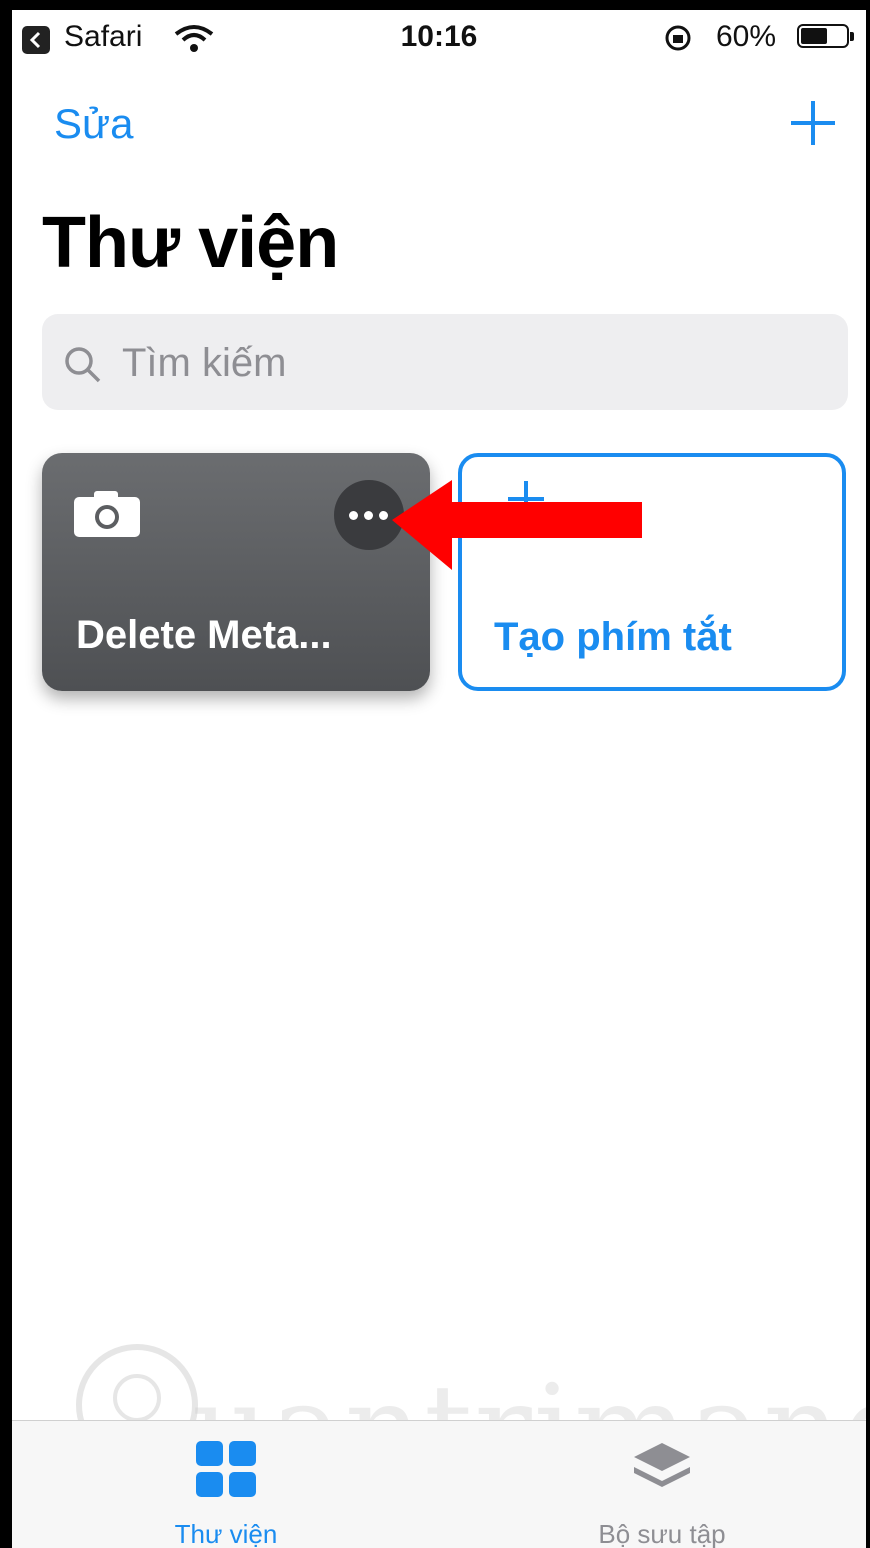 This screenshot has height=1548, width=870. I want to click on tab-gallery: Bộ sưu tập, so click(662, 1484).